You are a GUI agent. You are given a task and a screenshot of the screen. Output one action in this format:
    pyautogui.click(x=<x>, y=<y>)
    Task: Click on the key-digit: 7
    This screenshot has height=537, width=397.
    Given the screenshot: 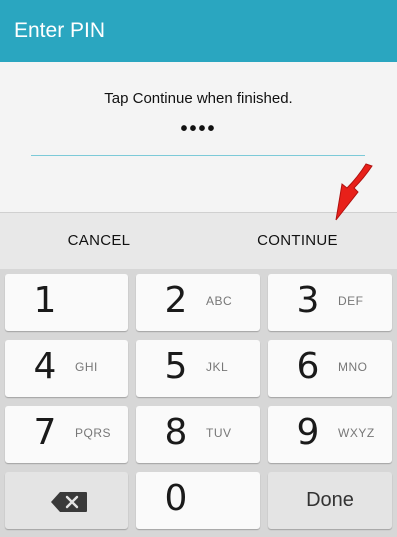 What is the action you would take?
    pyautogui.click(x=45, y=432)
    